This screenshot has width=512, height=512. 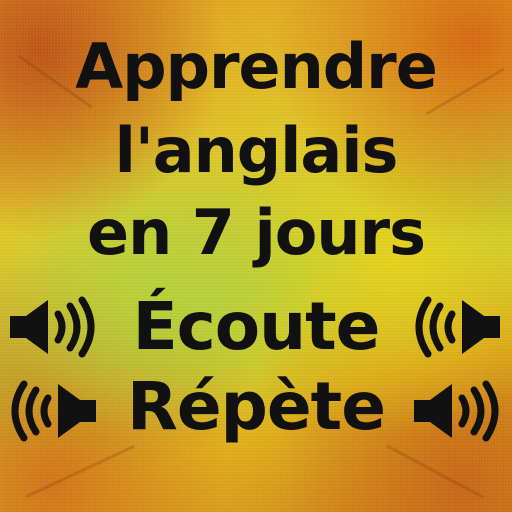 I want to click on title-line-1: Apprendre, so click(x=256, y=66).